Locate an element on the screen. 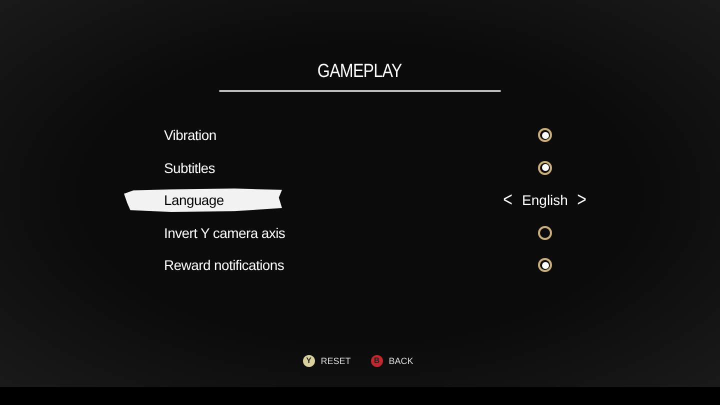 This screenshot has height=405, width=720. selector-value: English is located at coordinates (545, 200).